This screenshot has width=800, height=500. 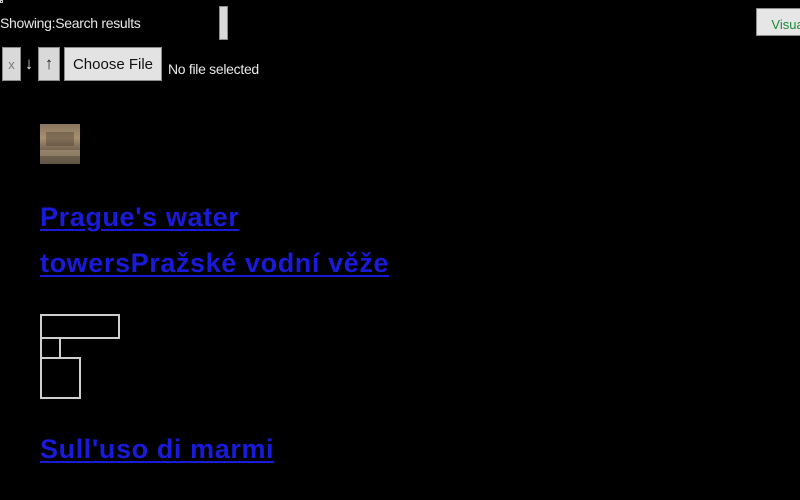 I want to click on broken-image-frame-bottom, so click(x=60, y=378).